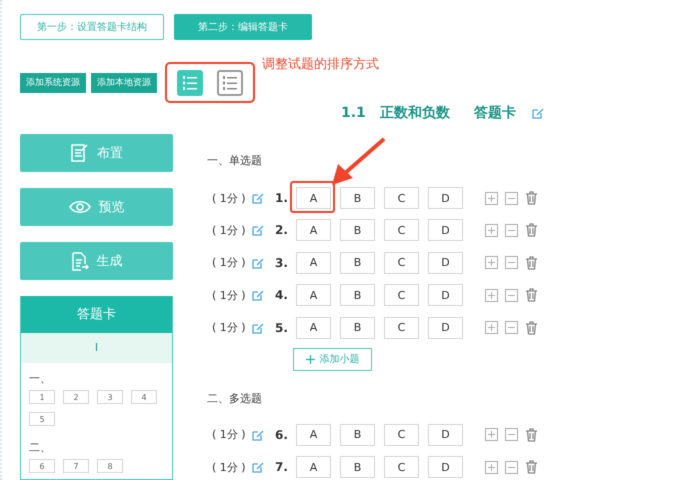 The height and width of the screenshot is (480, 692). Describe the element at coordinates (40, 447) in the screenshot. I see `group-label: 二、` at that location.